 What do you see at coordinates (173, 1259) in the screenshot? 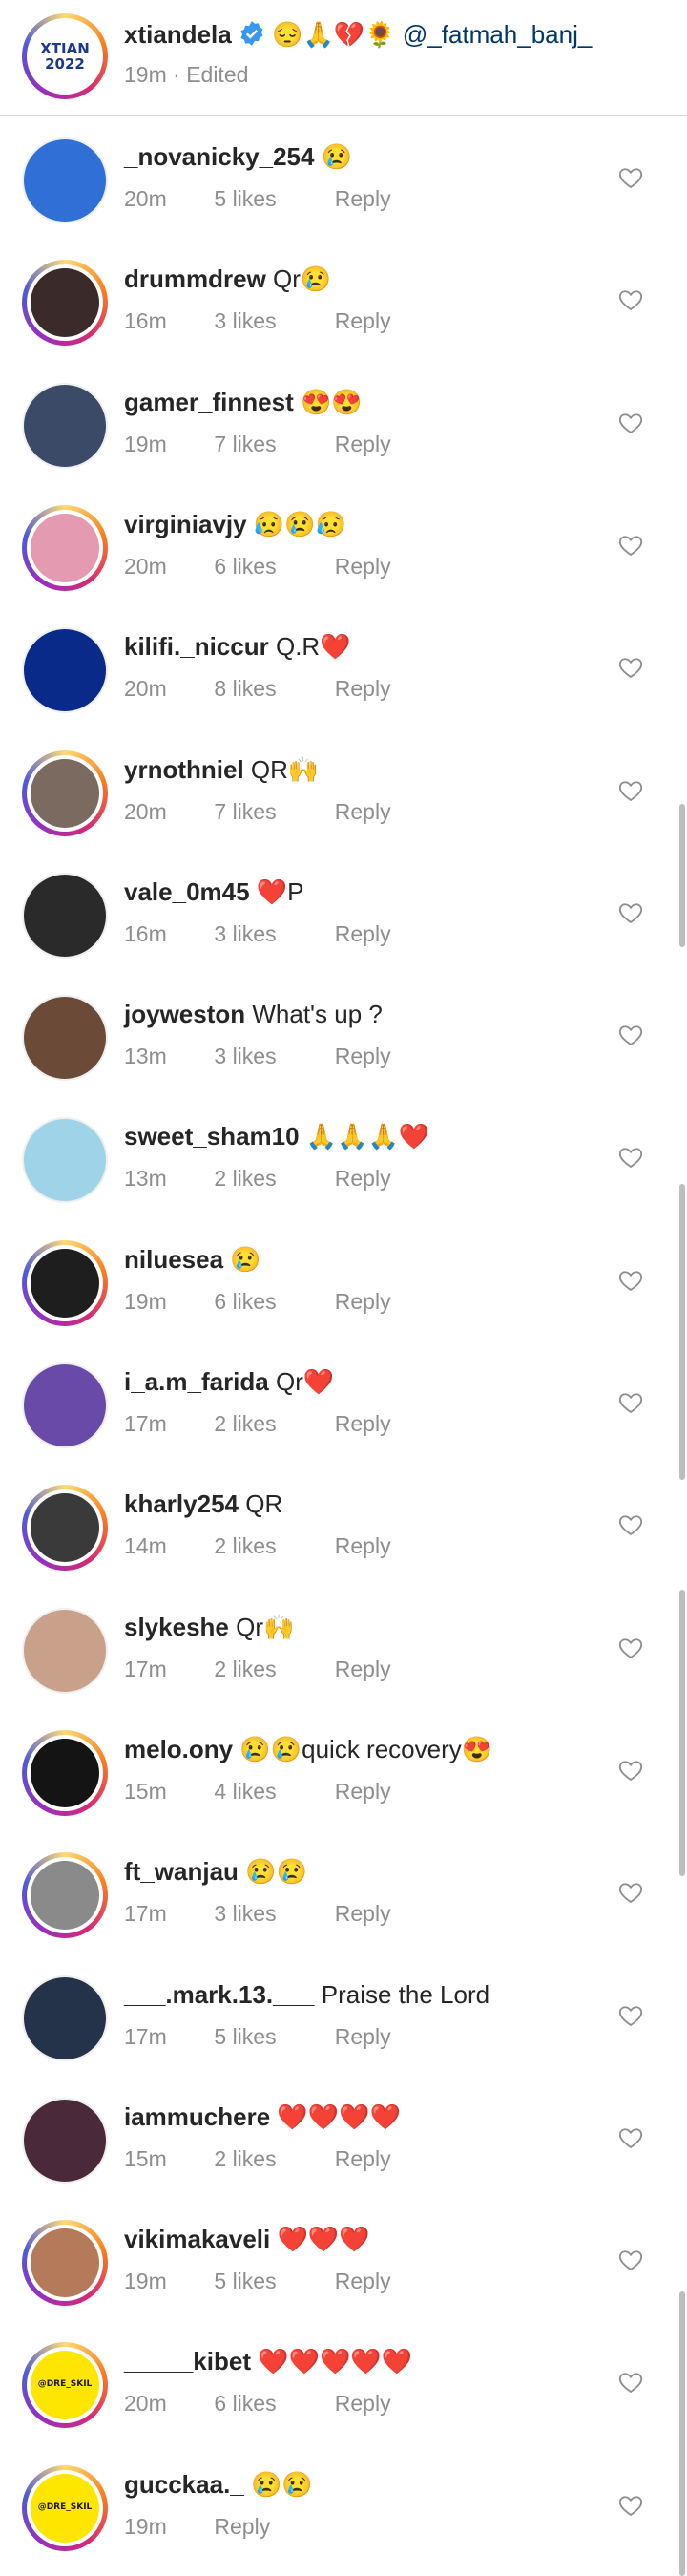
I see `comment-username: niluesea` at bounding box center [173, 1259].